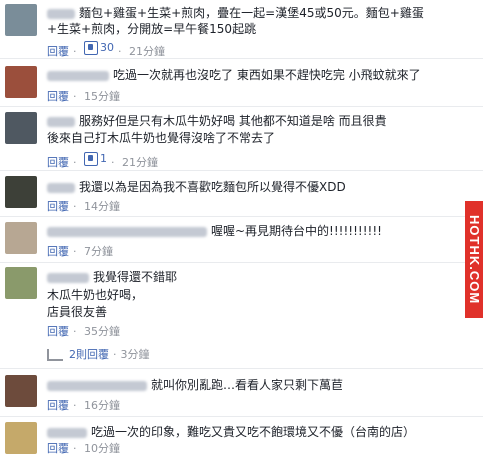  I want to click on like-count: 1, so click(95, 159).